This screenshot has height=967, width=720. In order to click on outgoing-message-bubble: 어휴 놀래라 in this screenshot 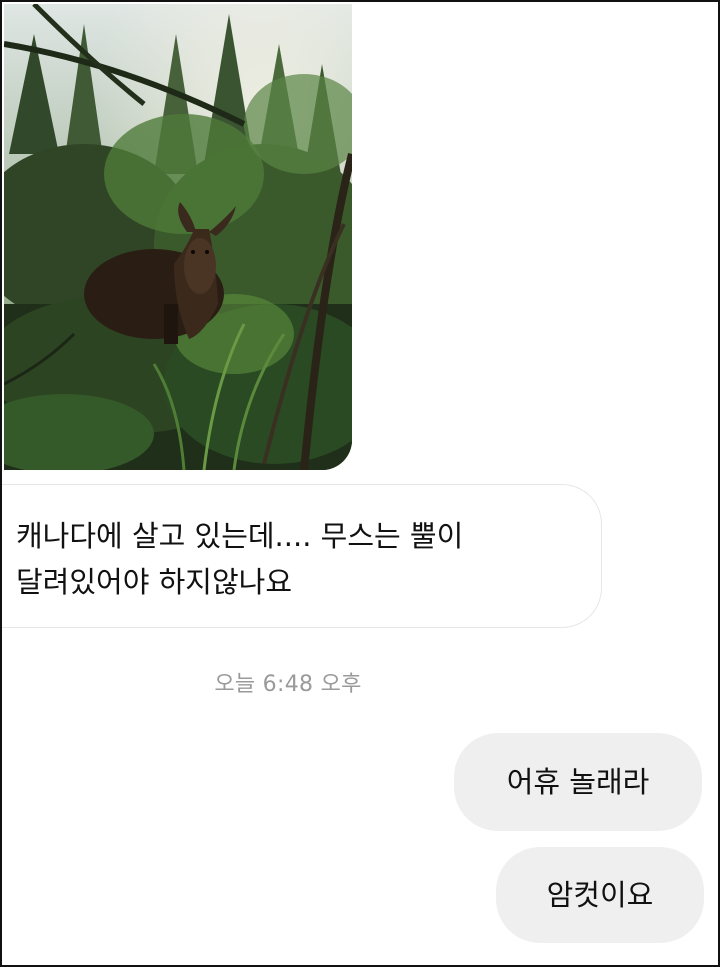, I will do `click(578, 782)`.